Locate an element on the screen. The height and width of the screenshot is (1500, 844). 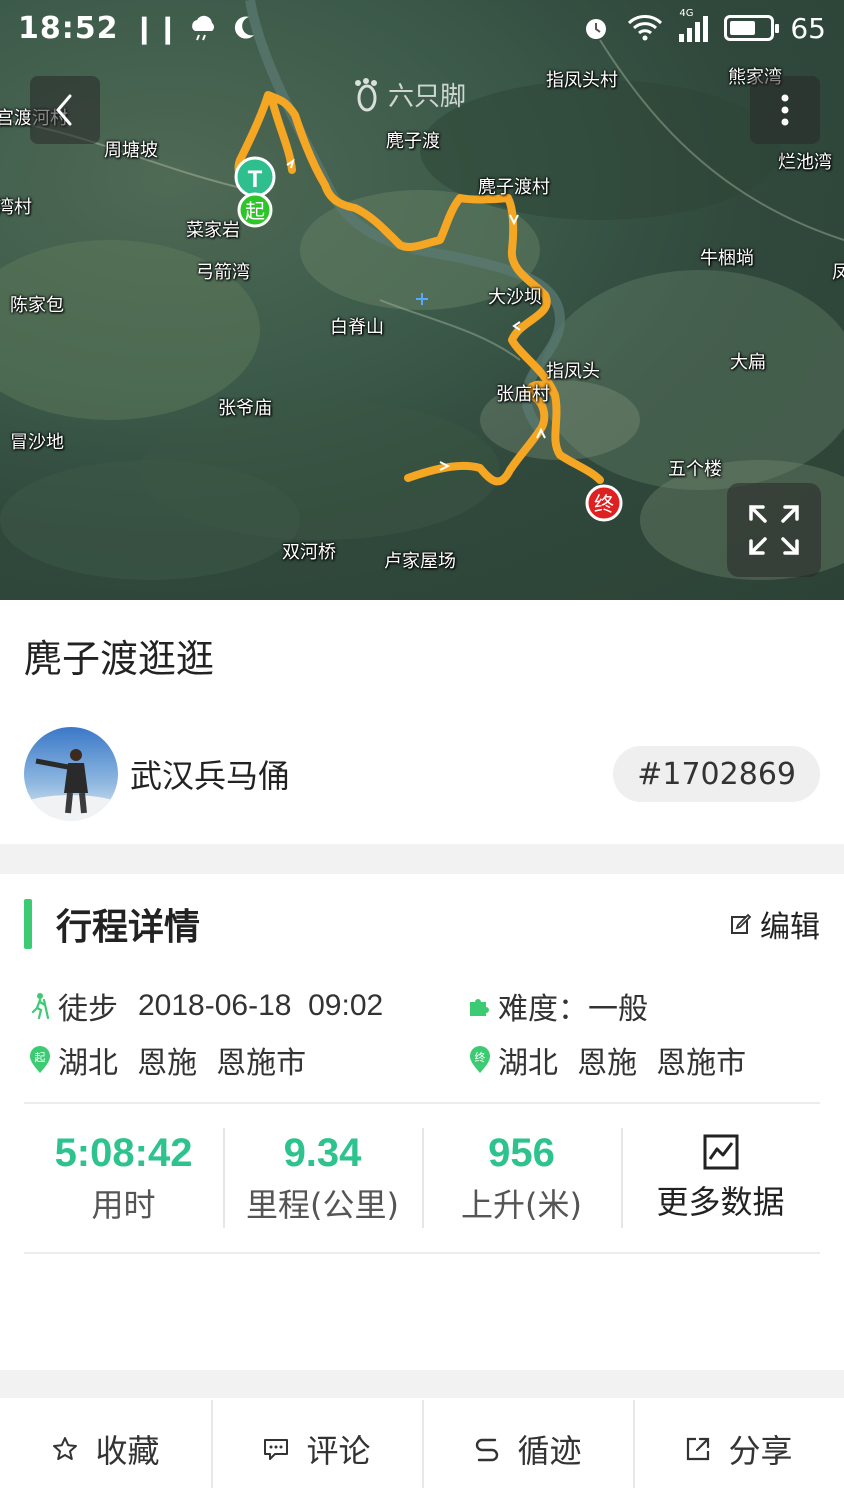
expand-icon is located at coordinates (774, 530).